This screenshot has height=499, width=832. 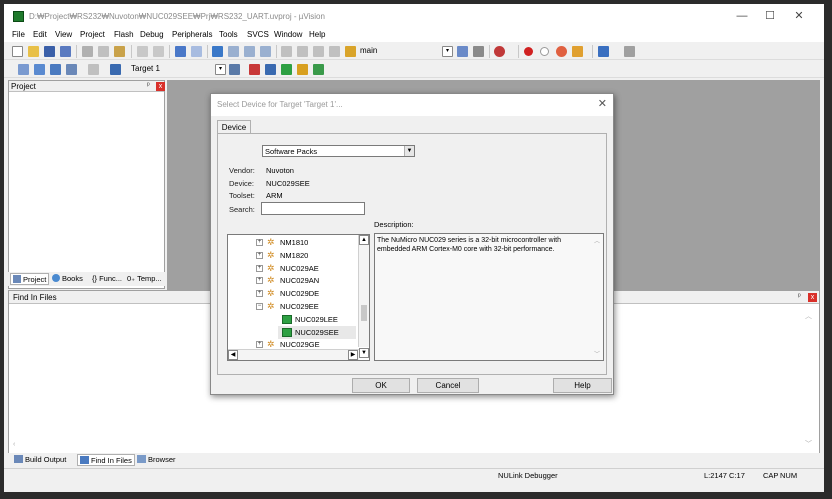 I want to click on next-bookmark-icon, so click(x=249, y=51).